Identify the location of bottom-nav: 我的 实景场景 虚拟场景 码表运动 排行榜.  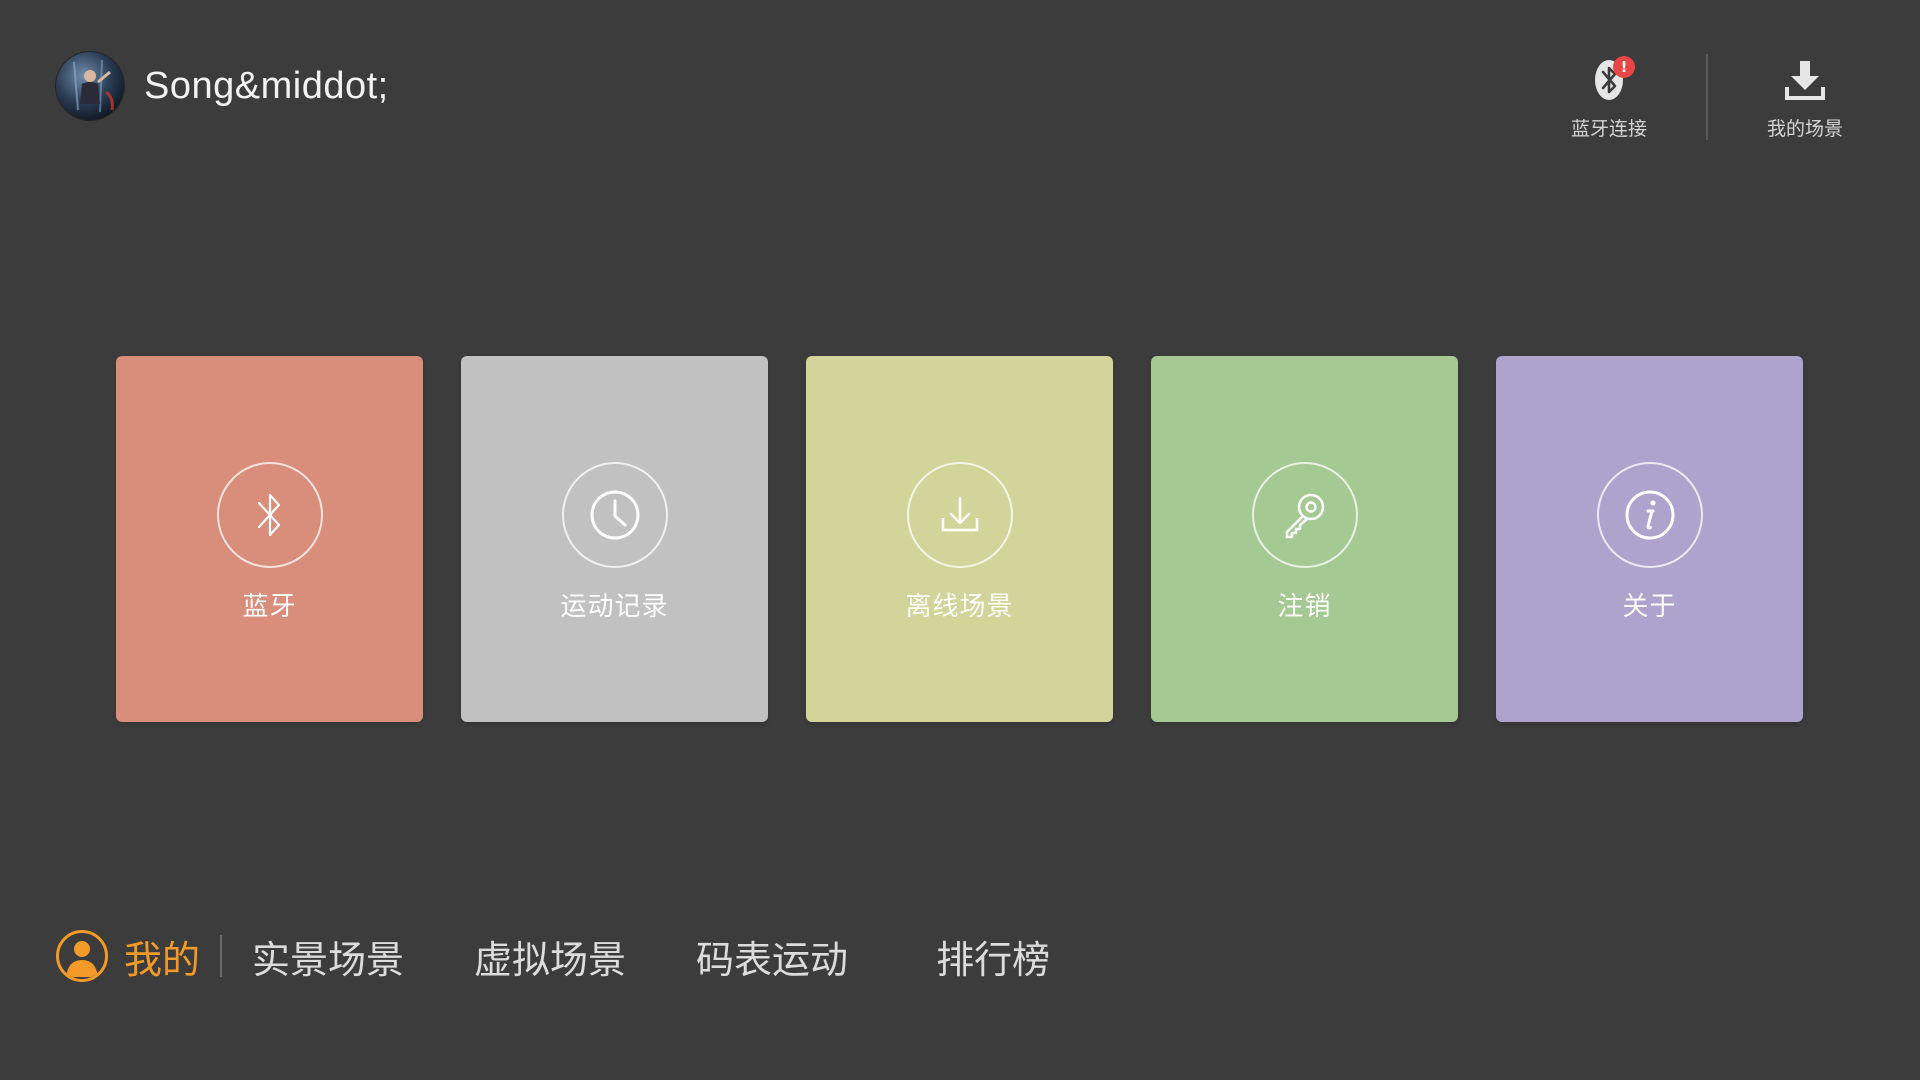
(588, 956).